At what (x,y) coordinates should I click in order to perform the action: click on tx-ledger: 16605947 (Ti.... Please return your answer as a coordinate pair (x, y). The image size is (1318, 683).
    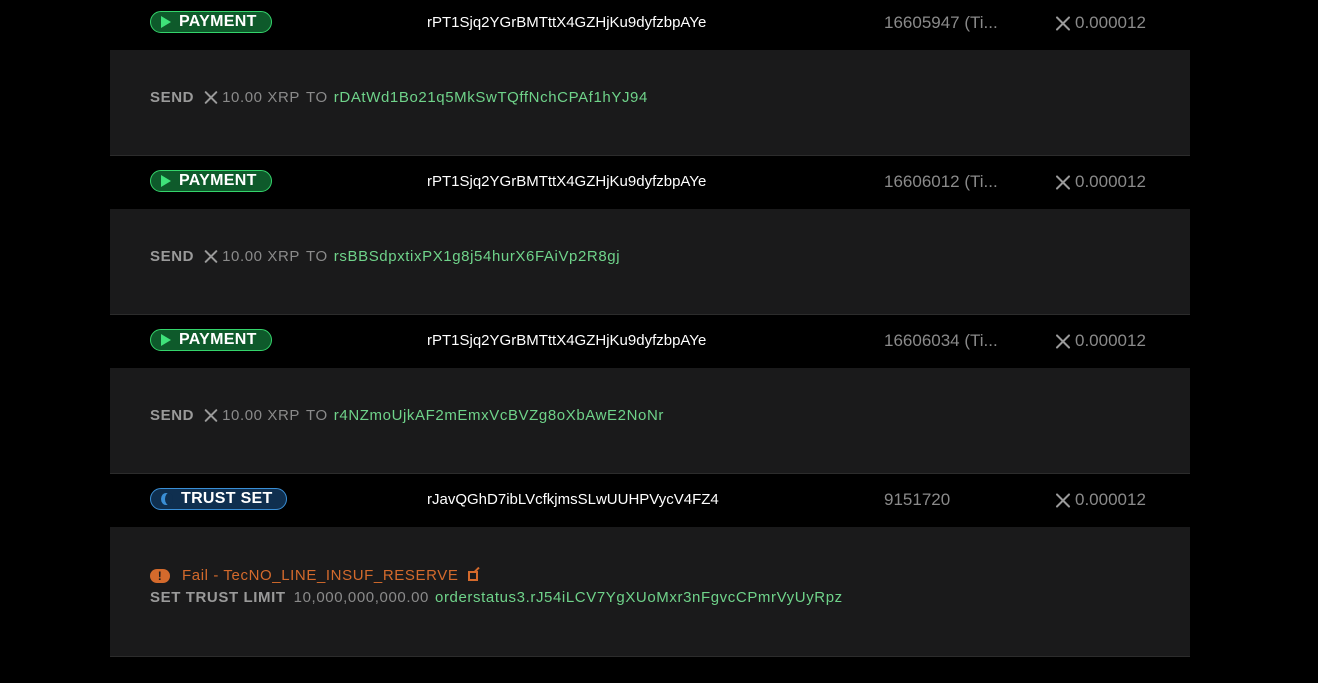
    Looking at the image, I should click on (949, 23).